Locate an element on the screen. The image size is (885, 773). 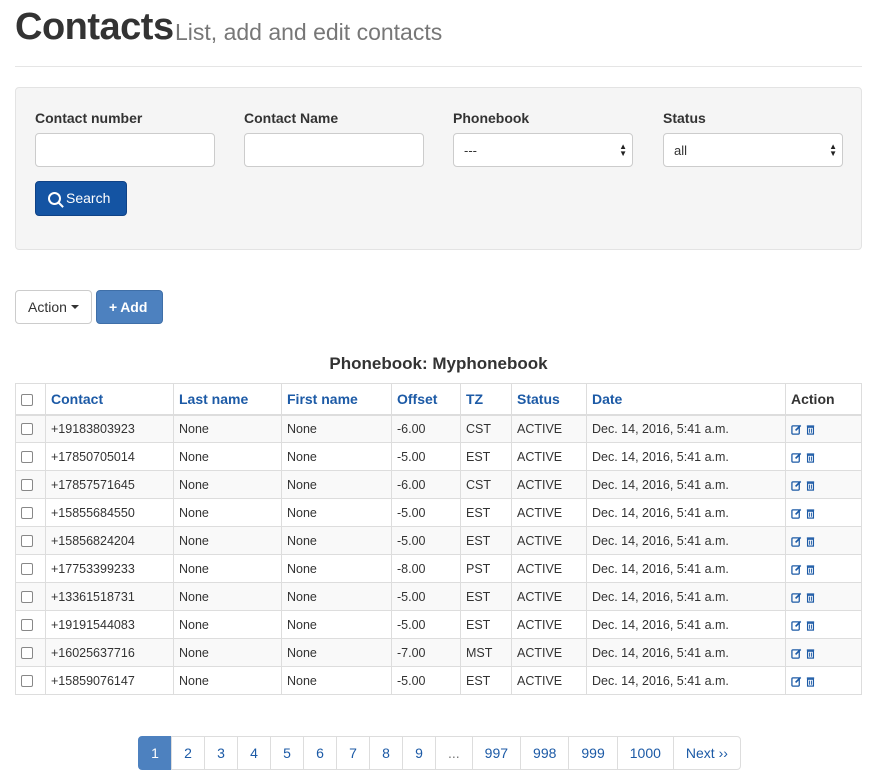
column-header-status: Status is located at coordinates (549, 399).